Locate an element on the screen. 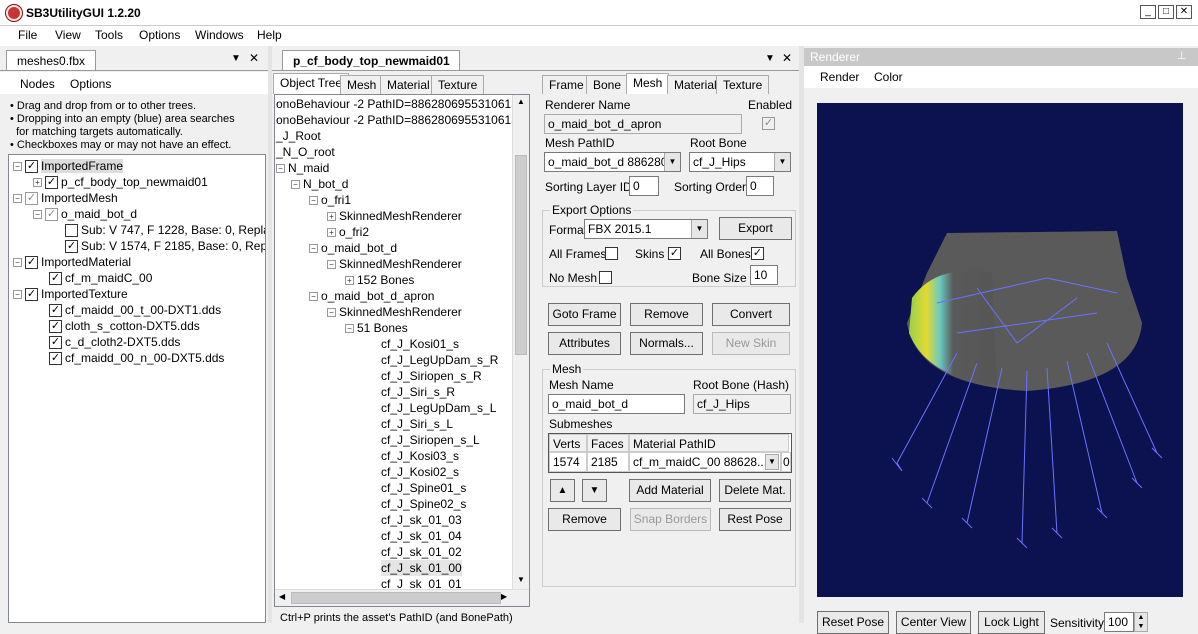  tree-node: − N_bot_d is located at coordinates (319, 184).